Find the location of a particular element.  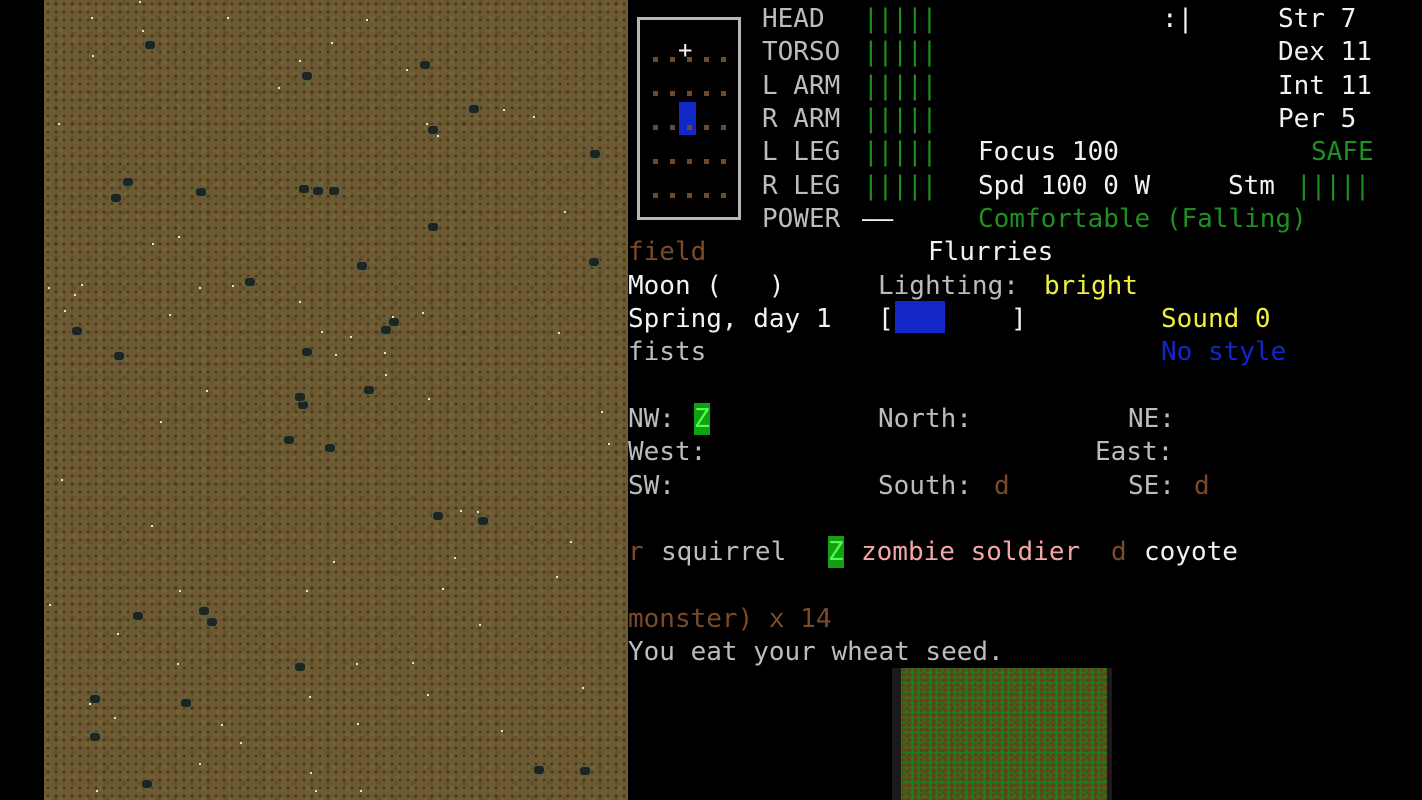

minimap-terrain is located at coordinates (1004, 734).